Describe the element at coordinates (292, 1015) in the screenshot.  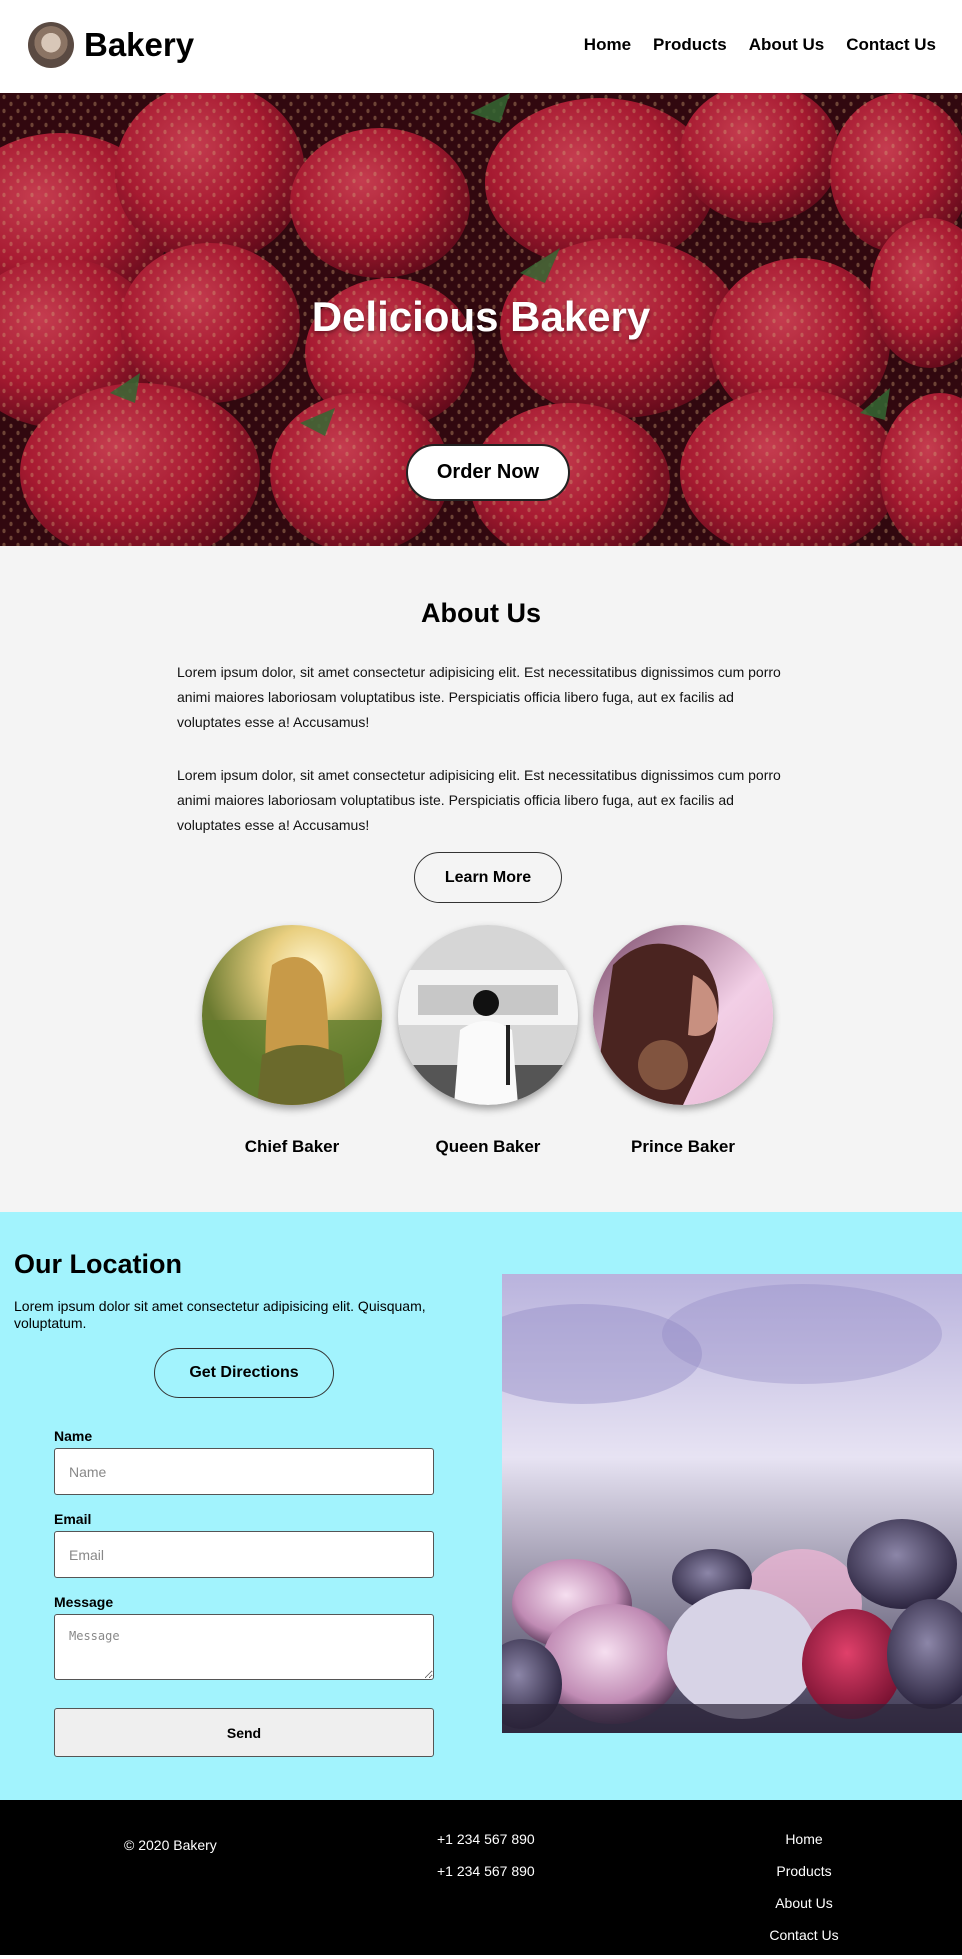
I see `chief-baker-photo` at that location.